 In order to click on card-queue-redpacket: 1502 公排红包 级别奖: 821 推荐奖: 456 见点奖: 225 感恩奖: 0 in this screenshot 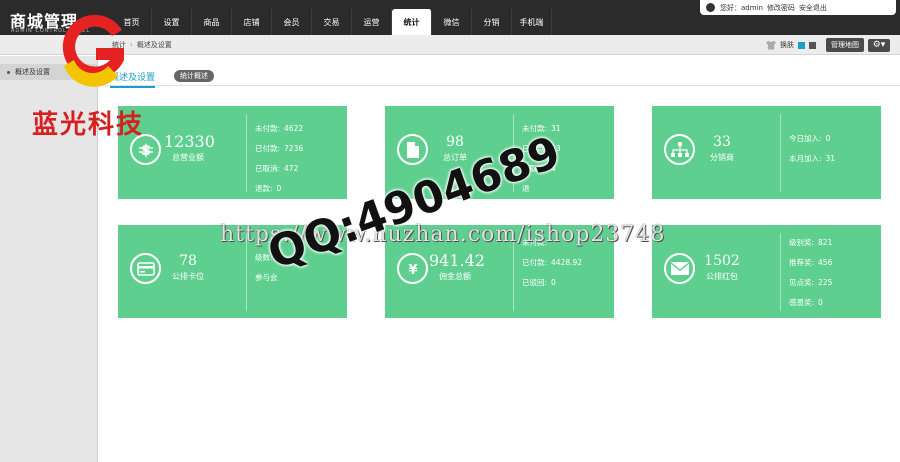, I will do `click(766, 271)`.